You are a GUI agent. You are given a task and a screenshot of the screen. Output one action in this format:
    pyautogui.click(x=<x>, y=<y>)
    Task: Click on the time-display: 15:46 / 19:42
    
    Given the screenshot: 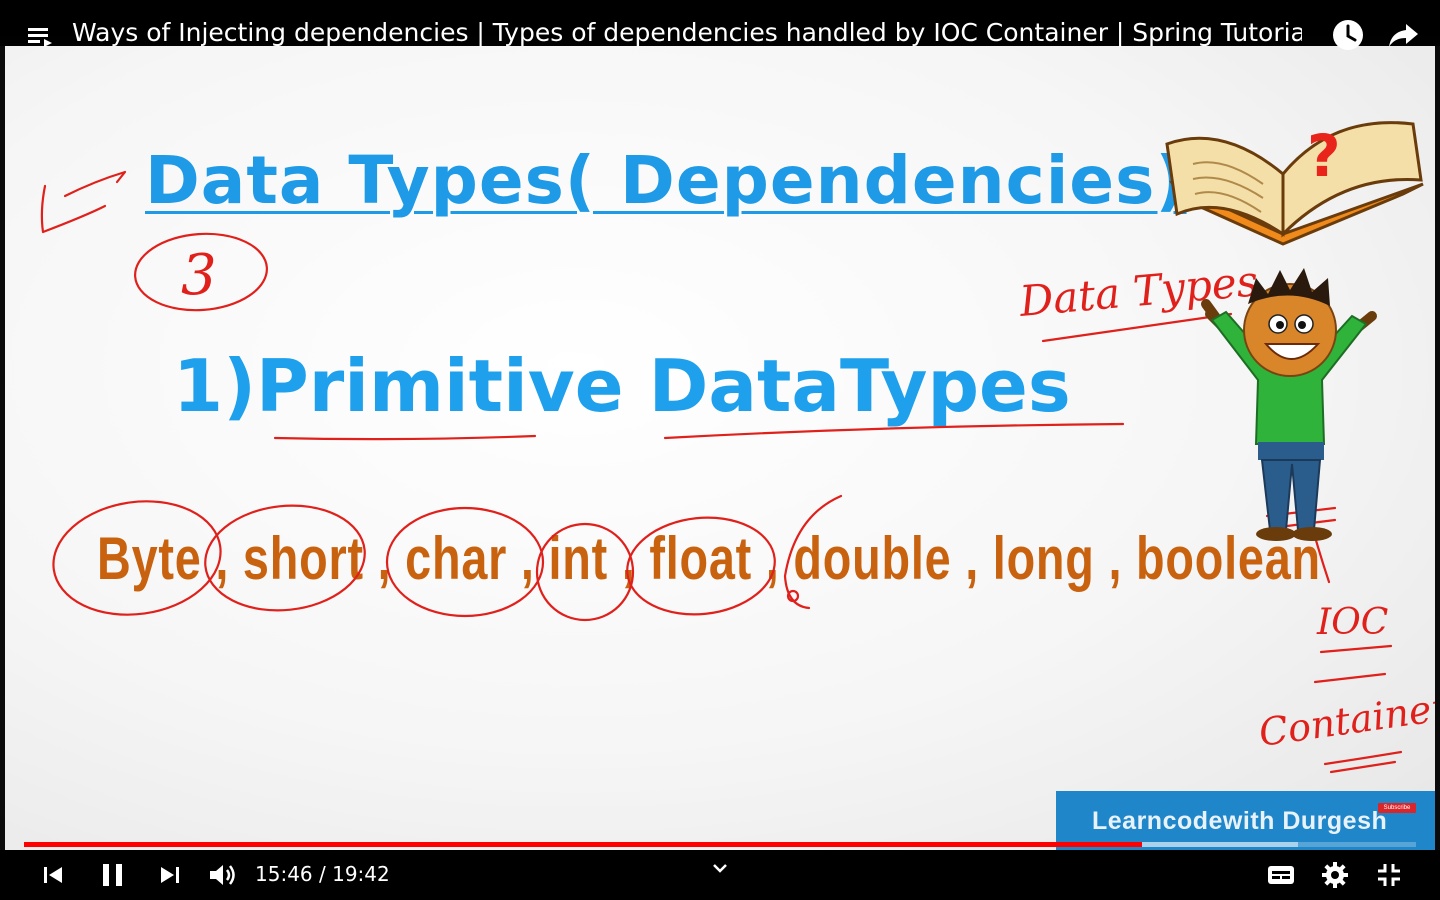 What is the action you would take?
    pyautogui.click(x=322, y=874)
    